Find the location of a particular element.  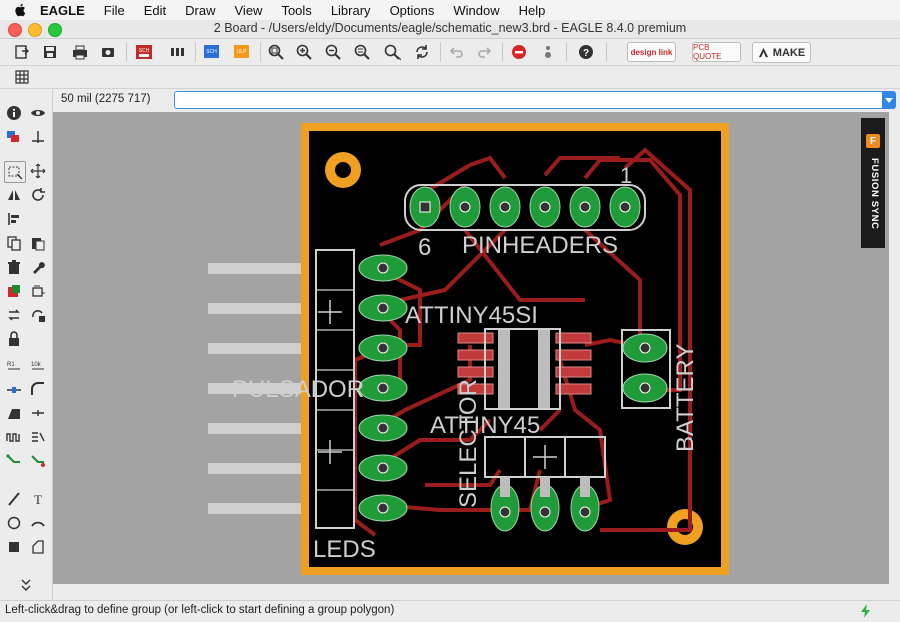

layer-settings-icon is located at coordinates (178, 52).